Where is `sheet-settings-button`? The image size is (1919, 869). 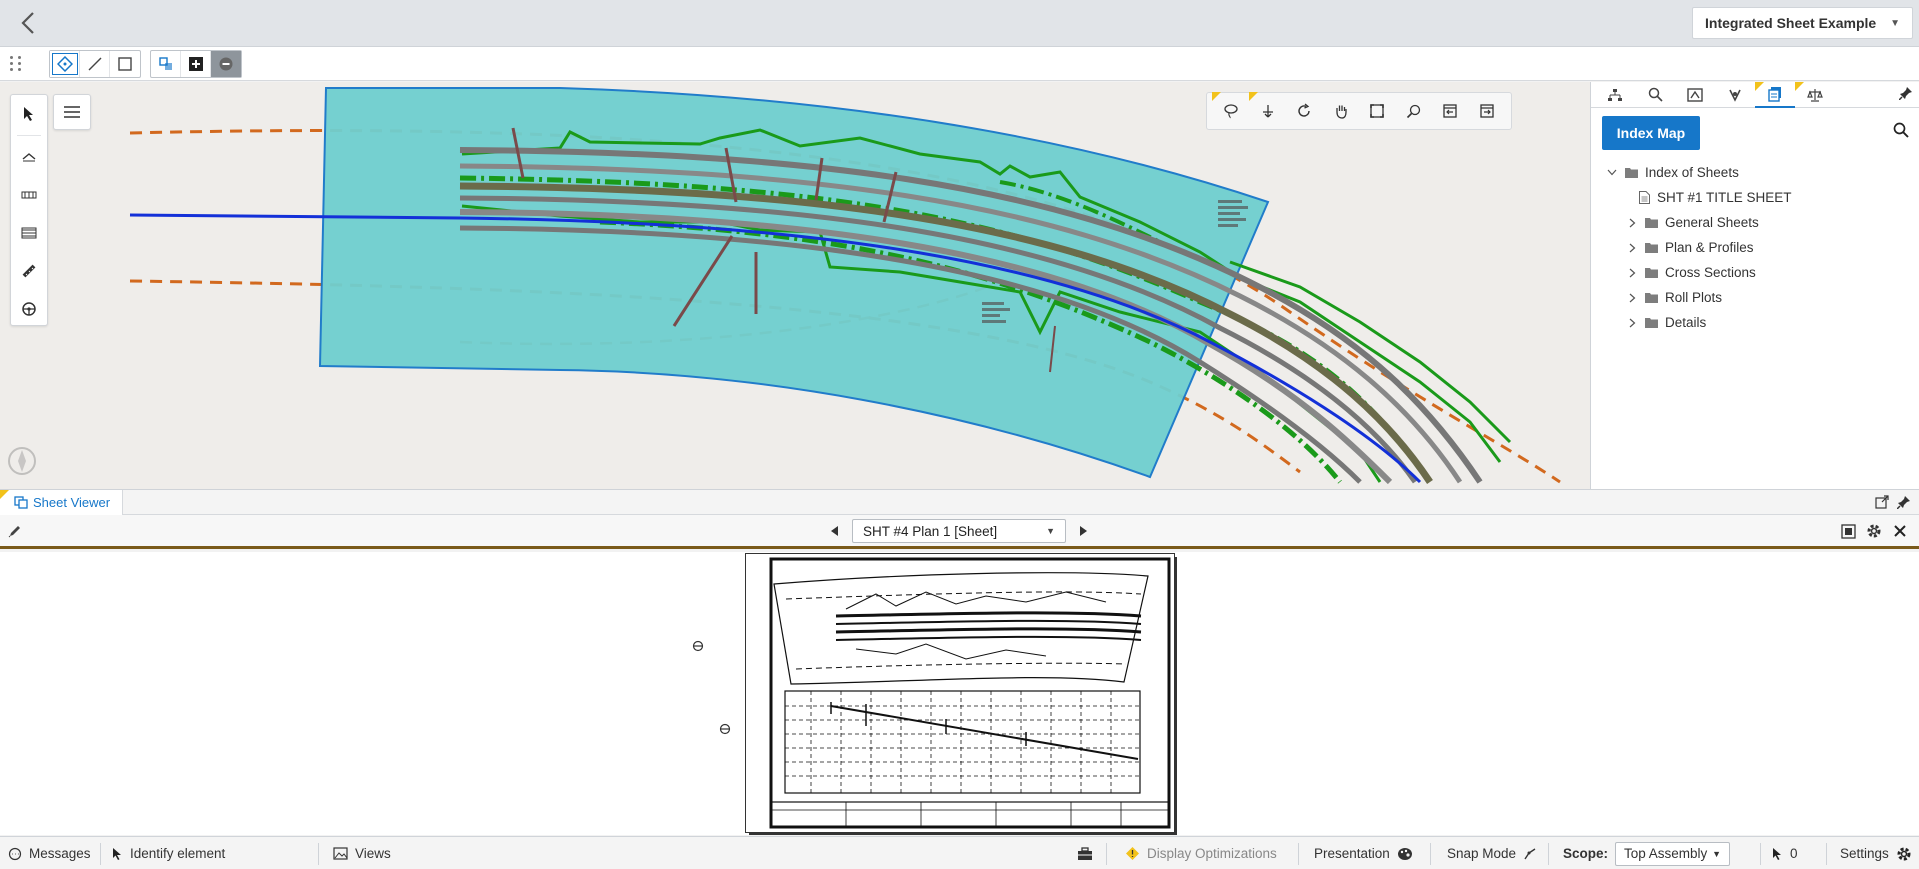
sheet-settings-button is located at coordinates (1874, 531).